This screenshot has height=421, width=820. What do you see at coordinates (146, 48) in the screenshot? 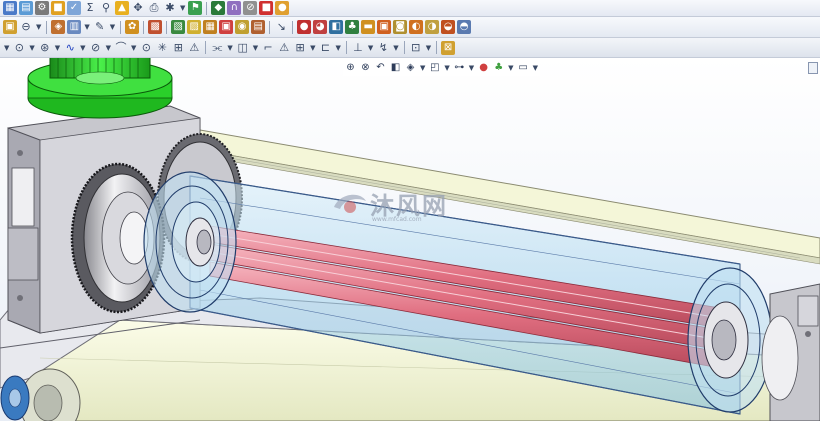
I see `point-icon: ⊙` at bounding box center [146, 48].